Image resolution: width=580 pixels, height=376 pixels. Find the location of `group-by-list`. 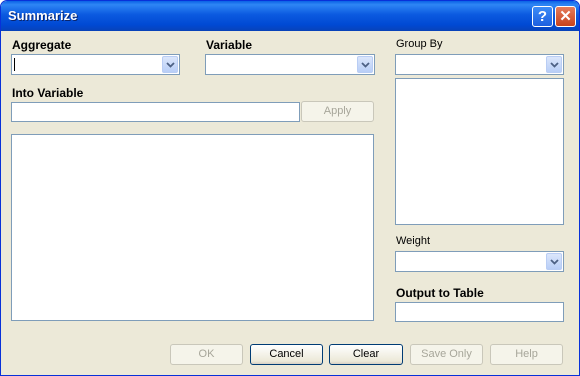

group-by-list is located at coordinates (479, 151).